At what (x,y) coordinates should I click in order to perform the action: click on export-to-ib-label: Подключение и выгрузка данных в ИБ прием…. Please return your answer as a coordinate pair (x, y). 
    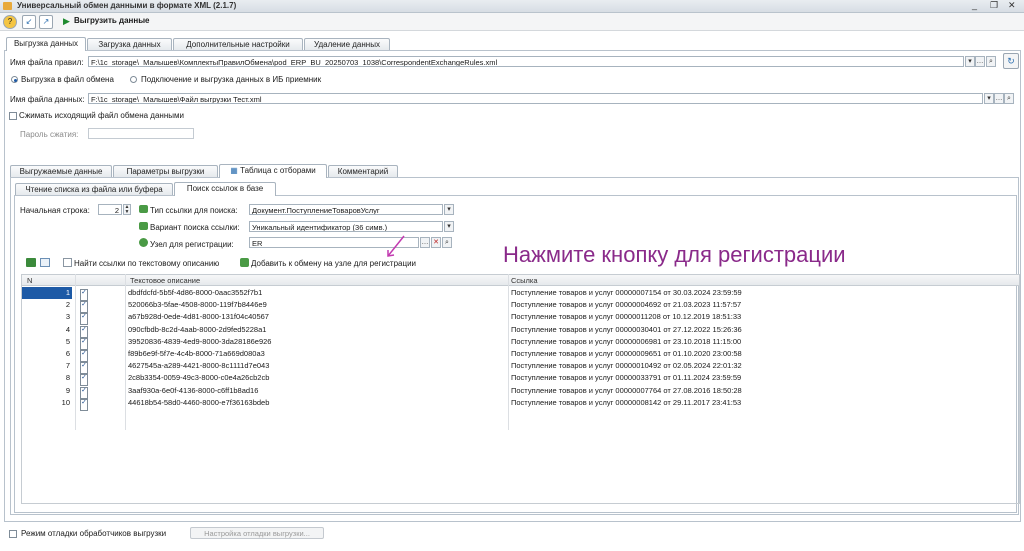
    Looking at the image, I should click on (231, 79).